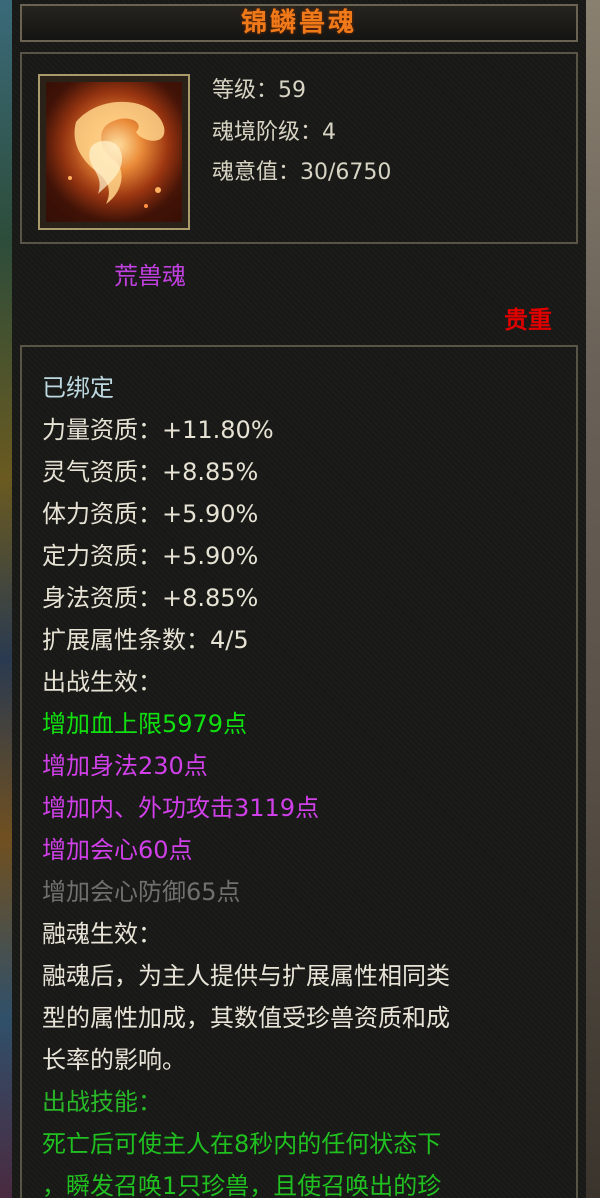 The width and height of the screenshot is (600, 1198). What do you see at coordinates (102, 934) in the screenshot?
I see `fusion-heading: 融魂生效：` at bounding box center [102, 934].